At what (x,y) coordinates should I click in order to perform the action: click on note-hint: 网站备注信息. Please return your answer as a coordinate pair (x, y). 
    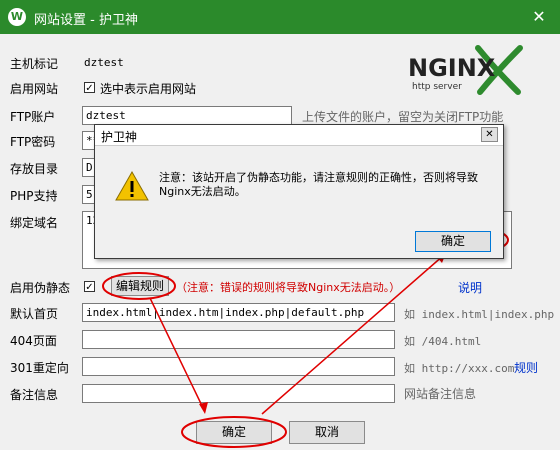
    Looking at the image, I should click on (440, 394).